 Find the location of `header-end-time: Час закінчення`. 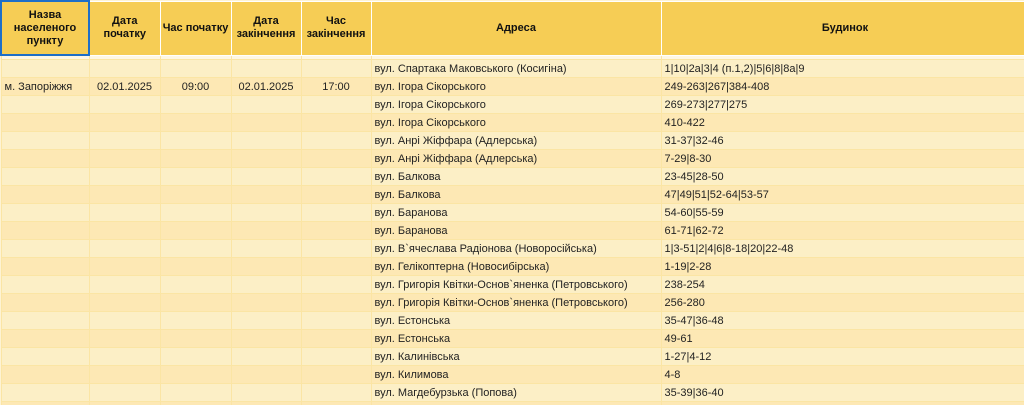

header-end-time: Час закінчення is located at coordinates (336, 28).